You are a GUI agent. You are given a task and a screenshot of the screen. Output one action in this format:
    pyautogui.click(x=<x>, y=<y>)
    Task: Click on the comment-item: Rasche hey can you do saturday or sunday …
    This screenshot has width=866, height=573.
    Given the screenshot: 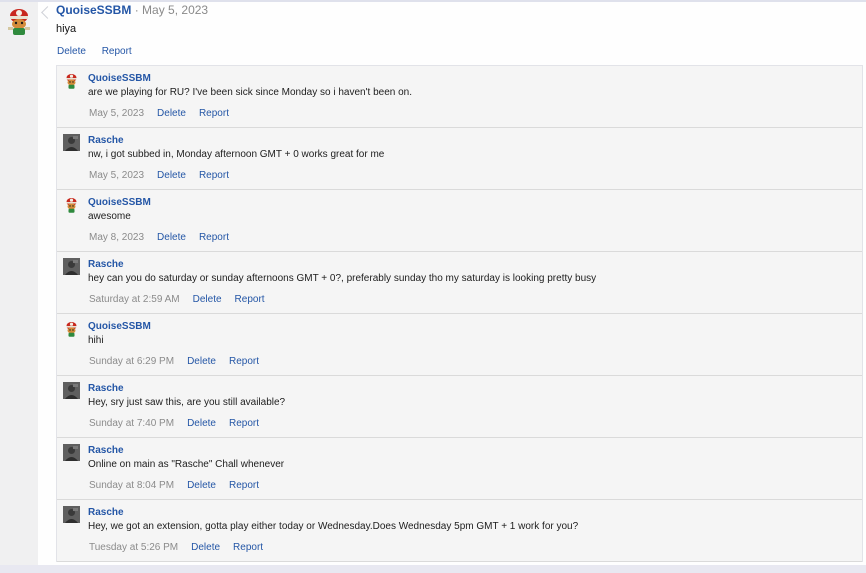 What is the action you would take?
    pyautogui.click(x=459, y=283)
    